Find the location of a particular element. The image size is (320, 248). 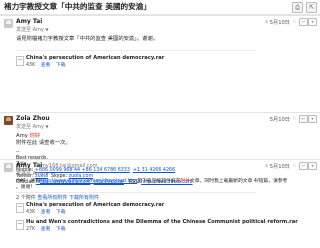

subject-bar: 褚力宇教授文章「中共的监查 美國的安渝」 ⎙ ⇱ is located at coordinates (160, 7).